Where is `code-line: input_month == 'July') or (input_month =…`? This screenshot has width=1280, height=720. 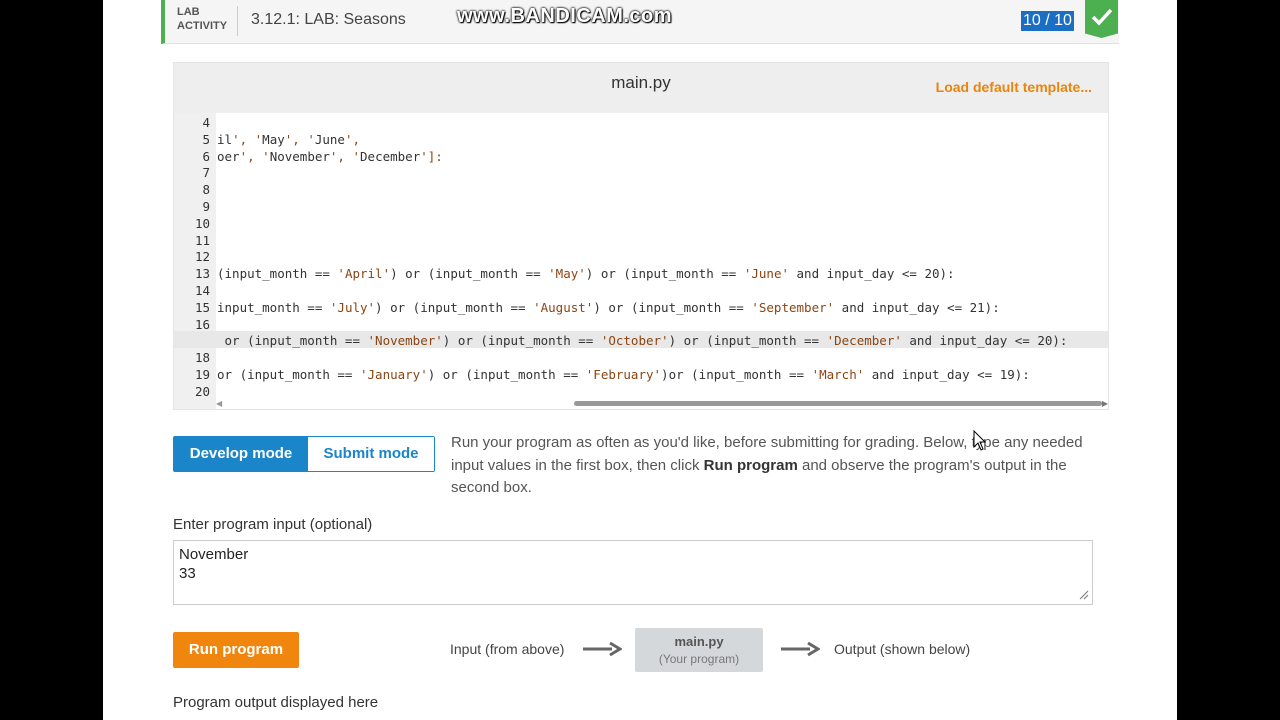 code-line: input_month == 'July') or (input_month =… is located at coordinates (608, 307).